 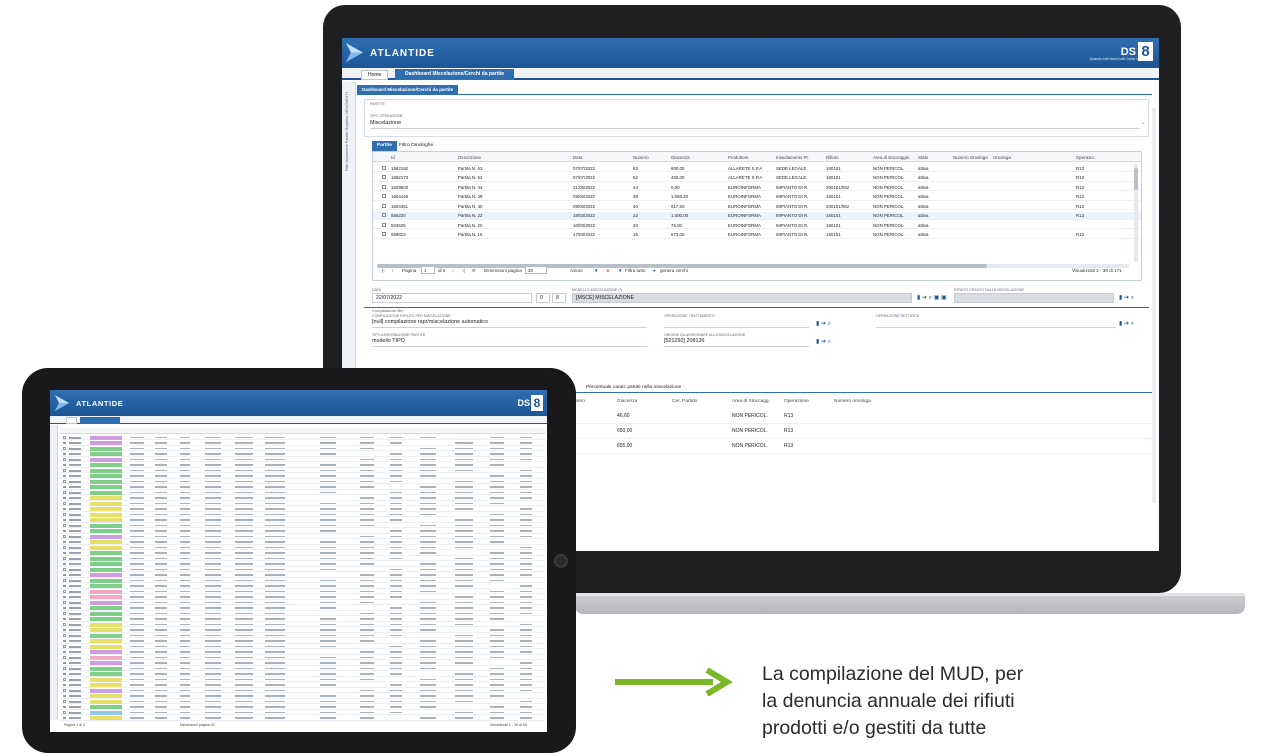 I want to click on compilazione-section-title: Compilazione filtri, so click(x=388, y=310).